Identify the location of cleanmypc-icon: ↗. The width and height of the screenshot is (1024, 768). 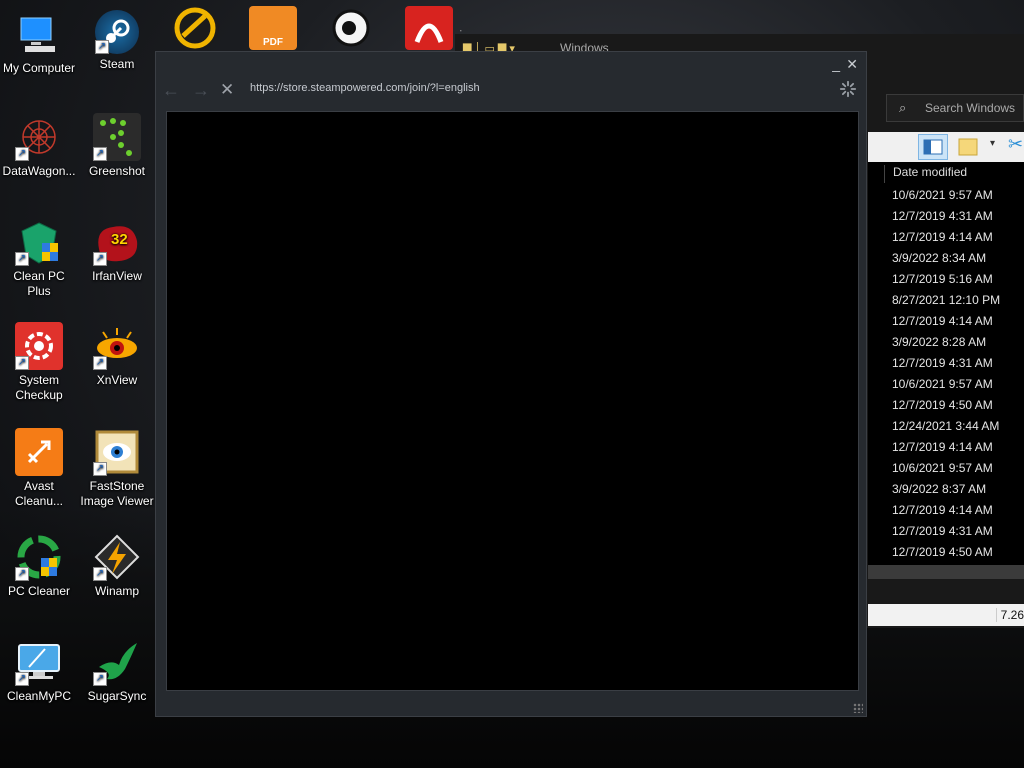
(39, 662).